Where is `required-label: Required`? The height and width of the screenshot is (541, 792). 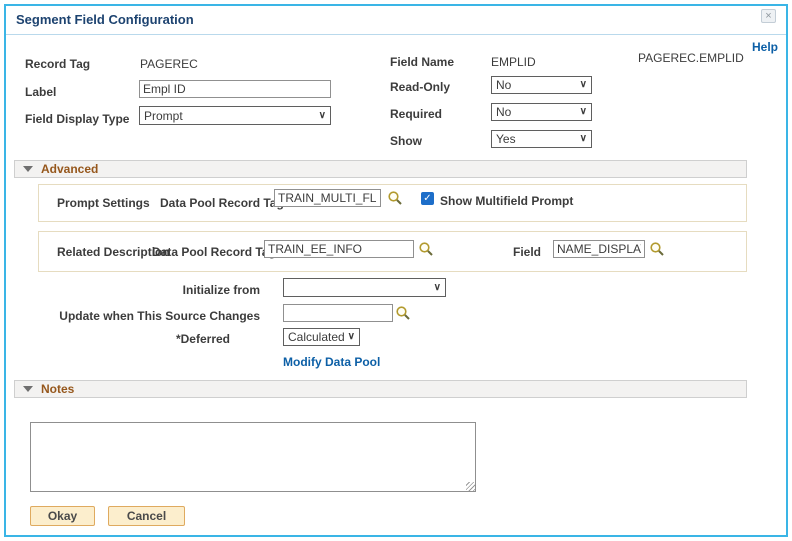
required-label: Required is located at coordinates (416, 114).